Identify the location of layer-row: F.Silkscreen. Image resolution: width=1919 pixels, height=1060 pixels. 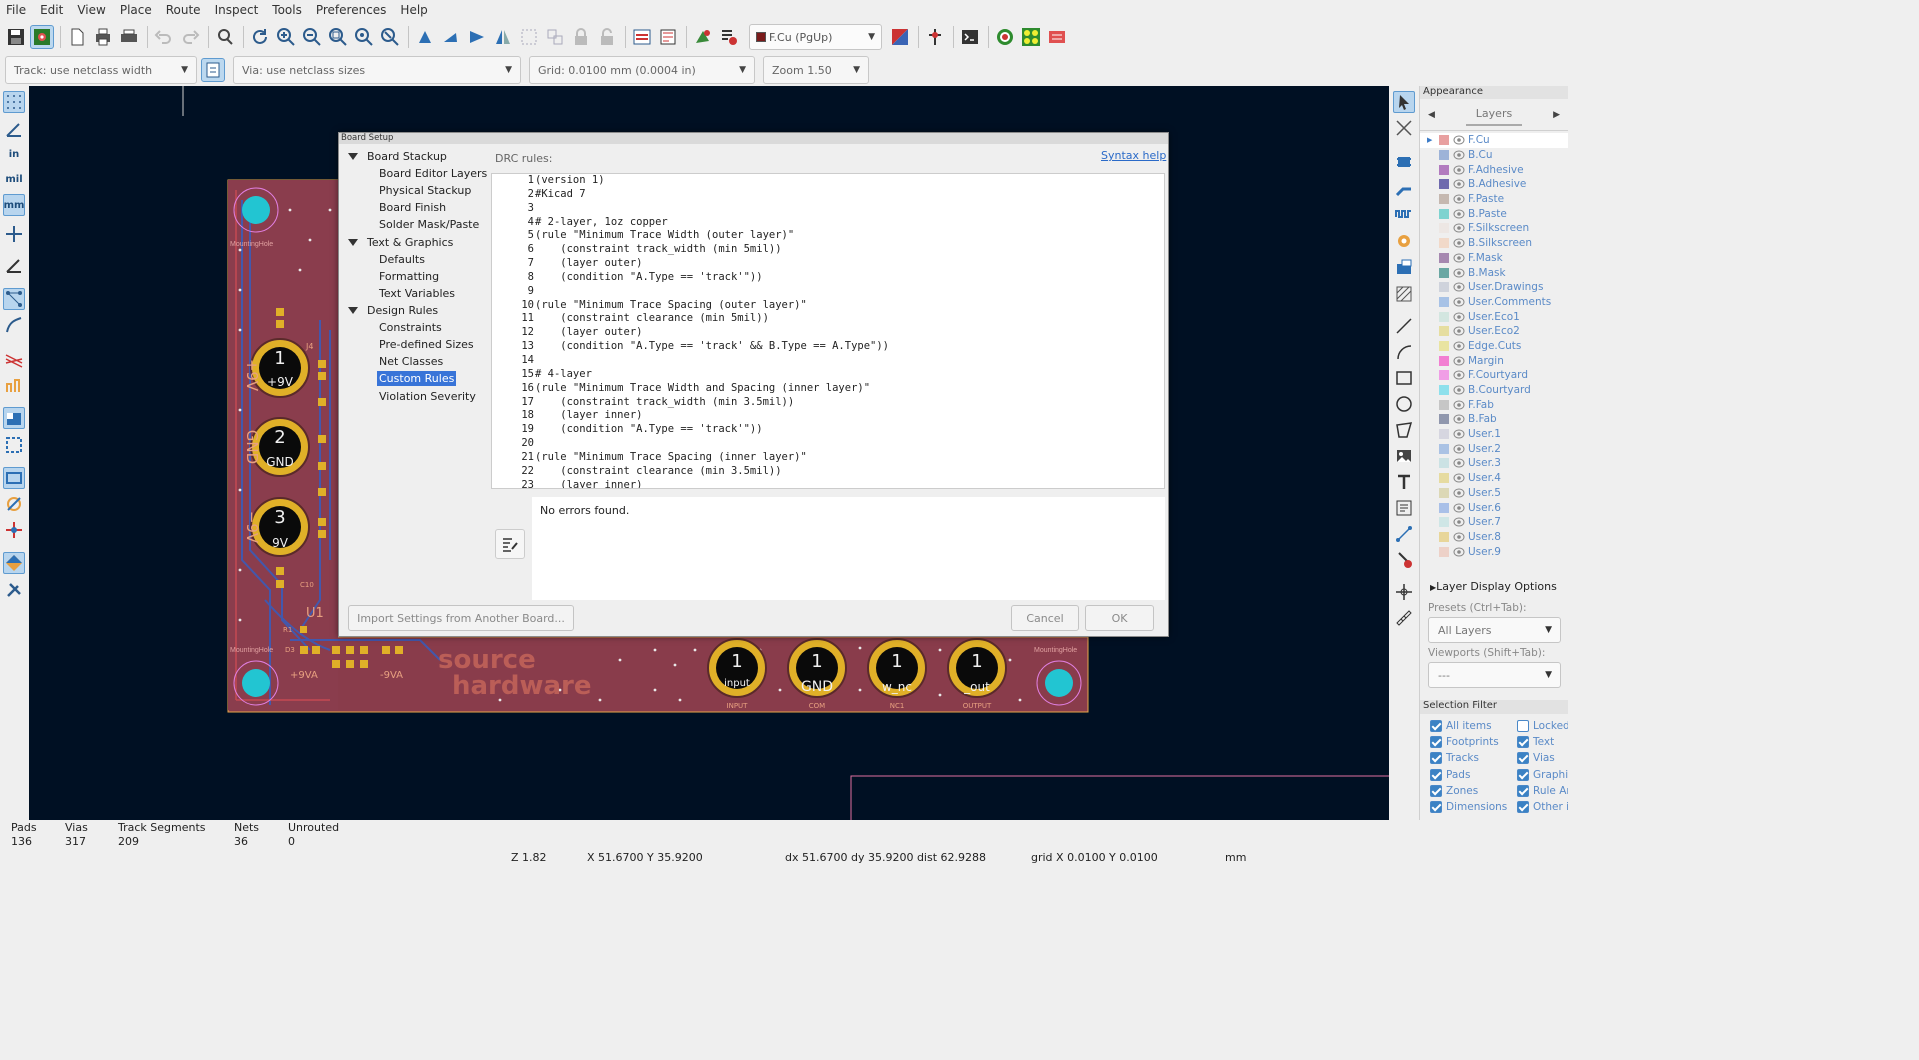
(1494, 228).